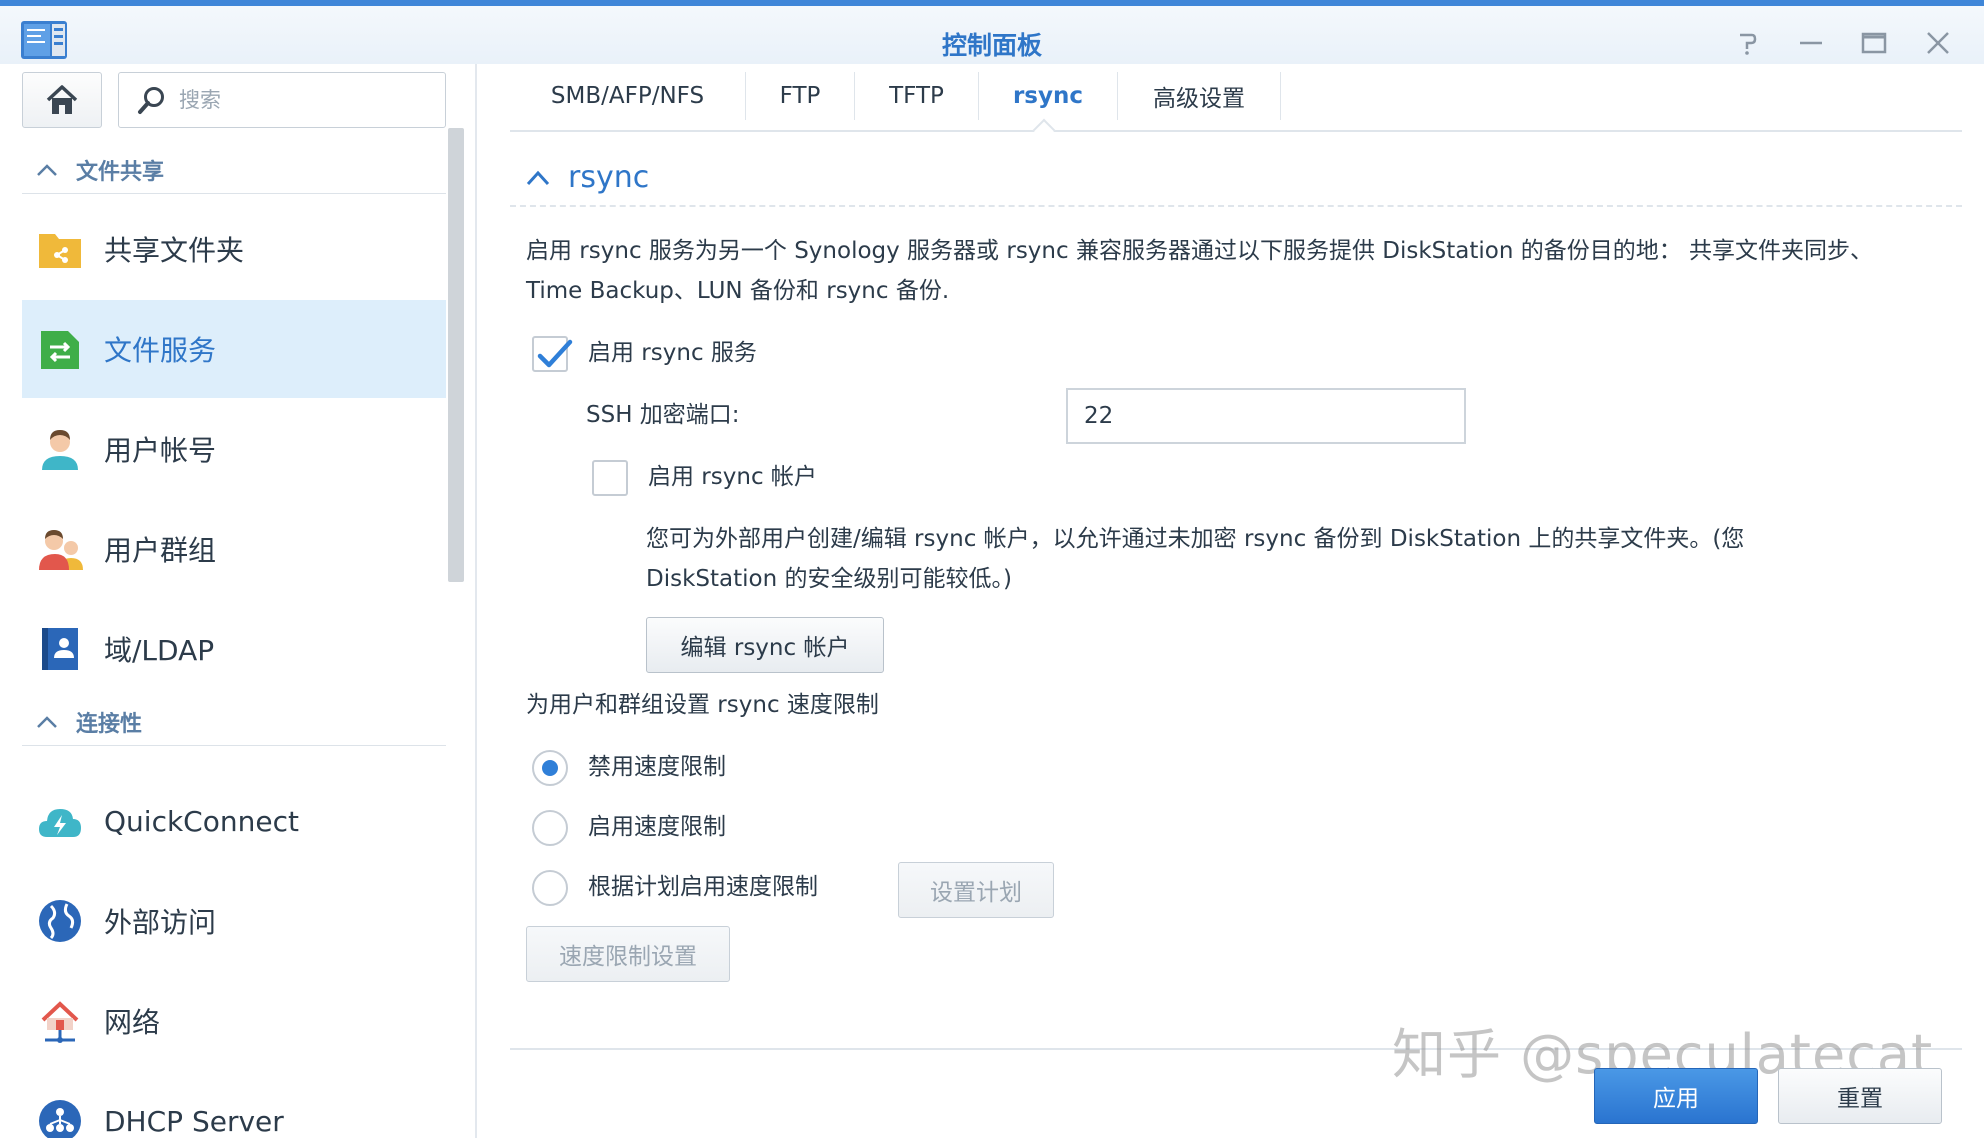 This screenshot has height=1138, width=1984. I want to click on sidebar-item-label: 用户群组, so click(160, 550).